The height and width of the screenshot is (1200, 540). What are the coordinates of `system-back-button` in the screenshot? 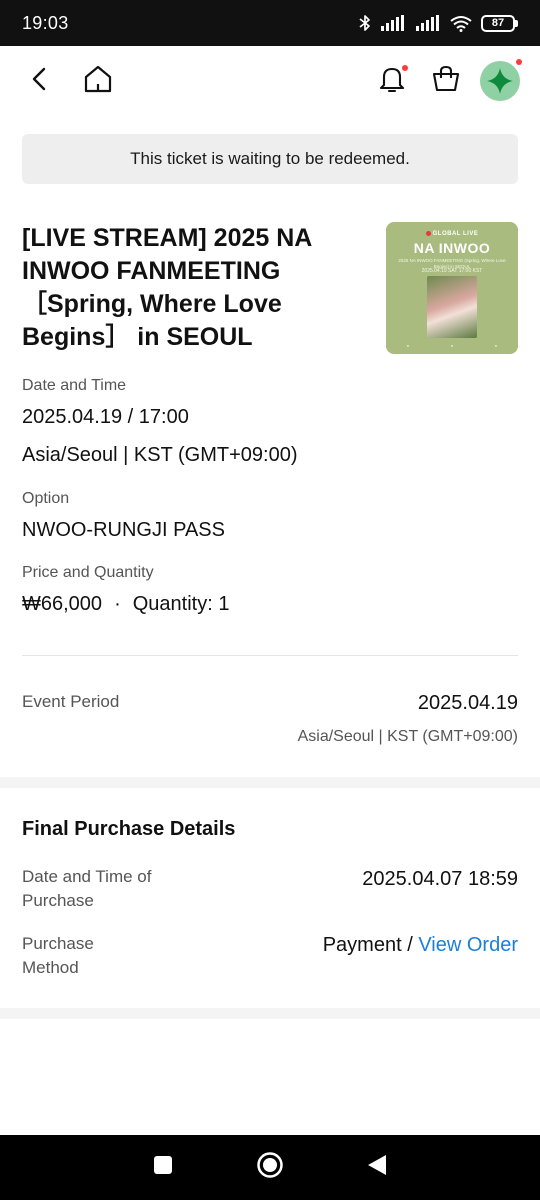 It's located at (377, 1168).